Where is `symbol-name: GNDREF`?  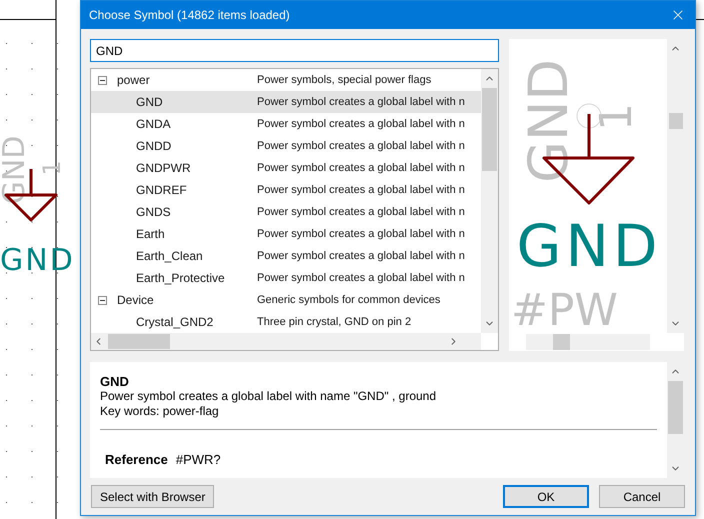 symbol-name: GNDREF is located at coordinates (161, 190).